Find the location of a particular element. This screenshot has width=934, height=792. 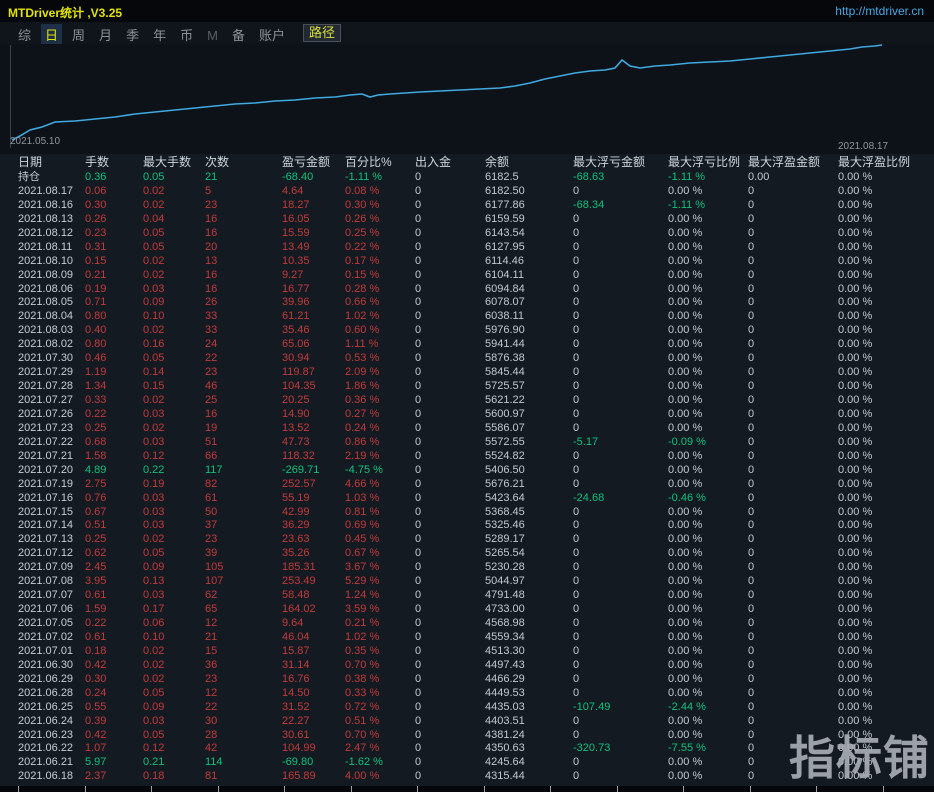

app-title: MTDriver统计 ,V3.25 is located at coordinates (65, 13).